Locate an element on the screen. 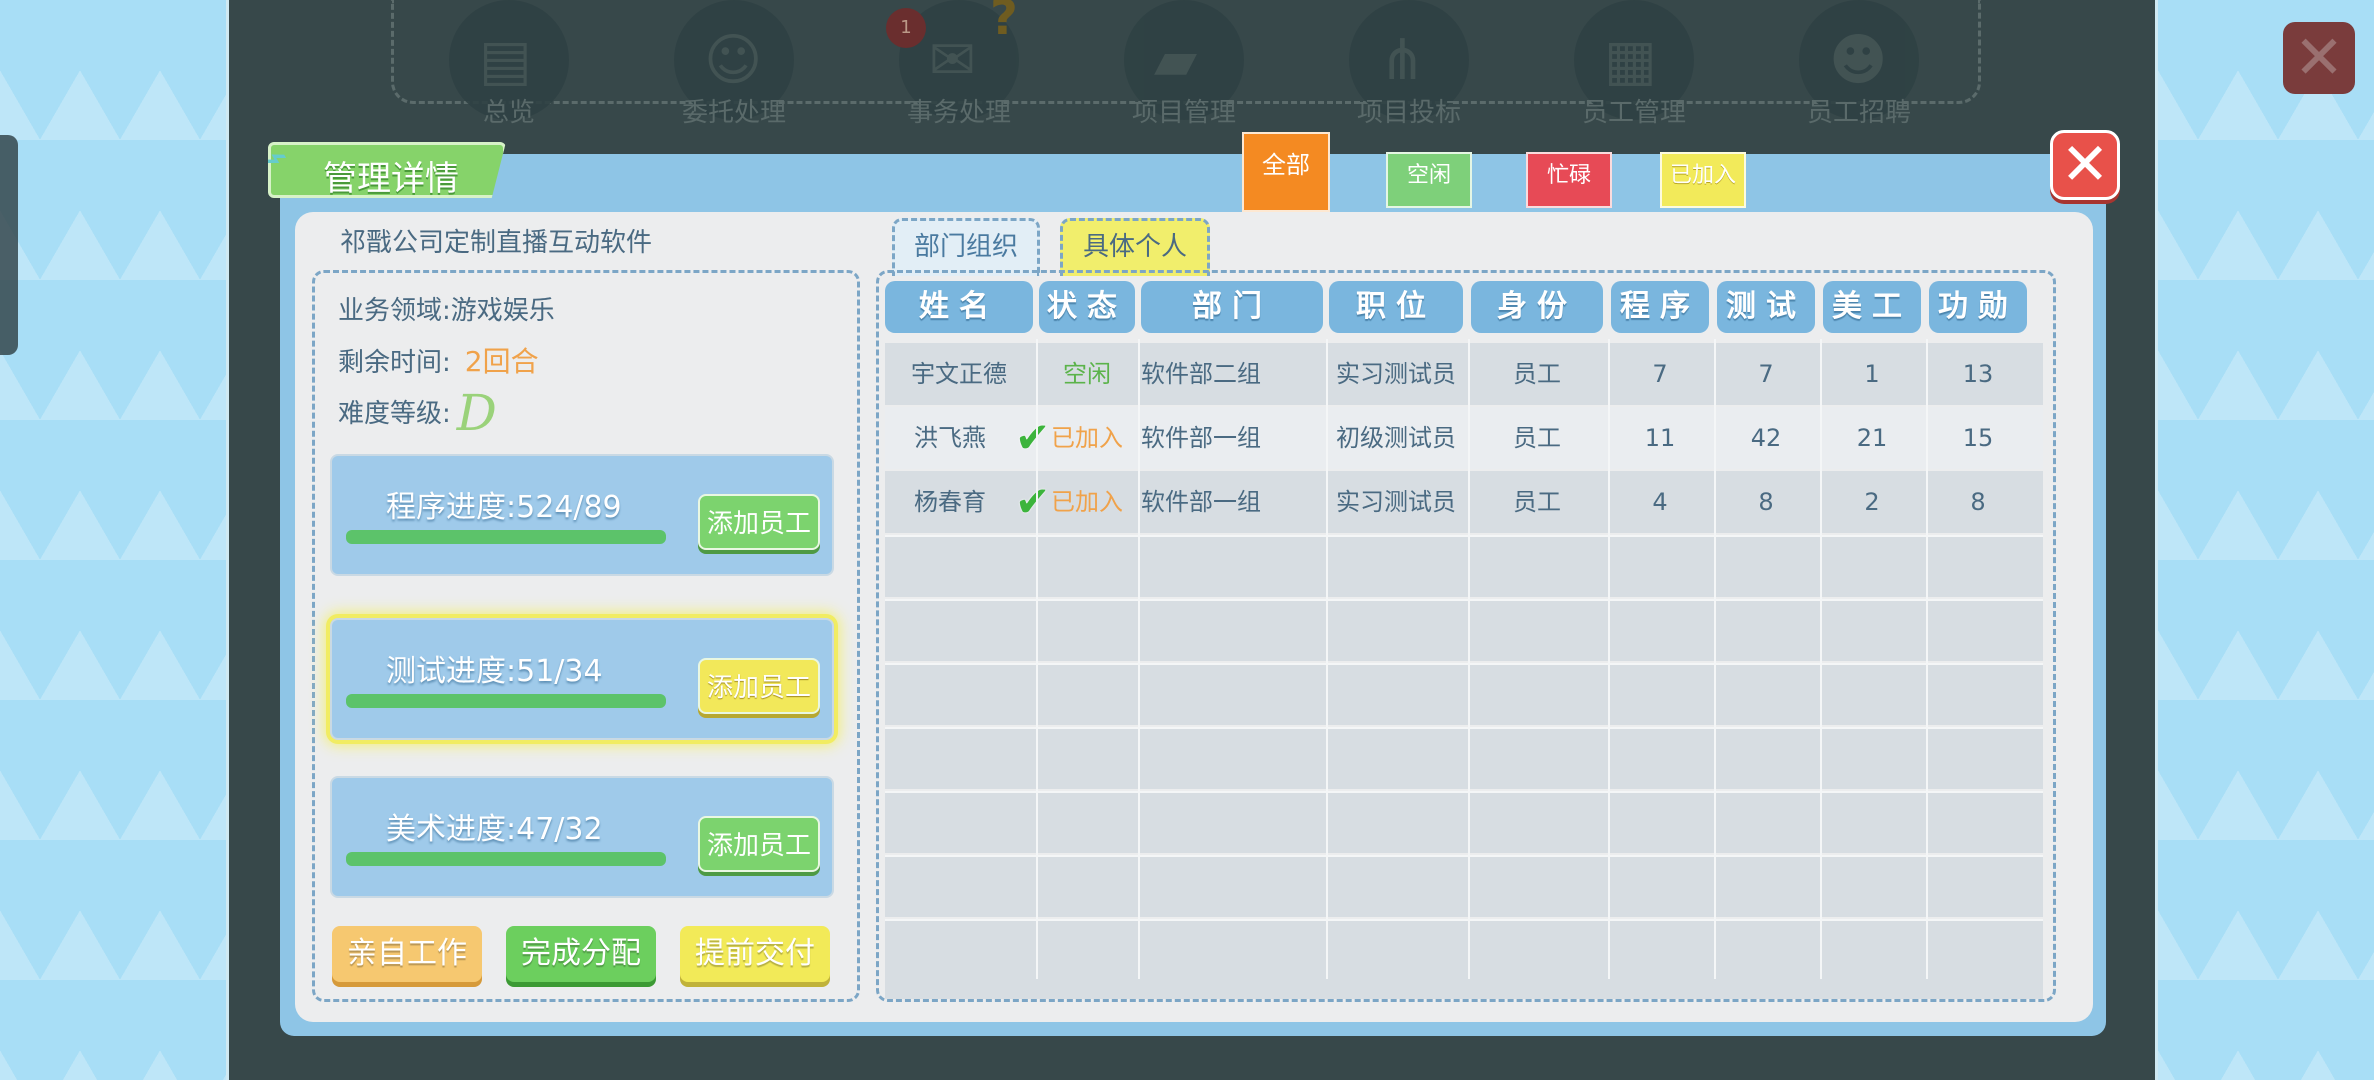 The width and height of the screenshot is (2374, 1080). nav-label: 员工招聘 is located at coordinates (1858, 113).